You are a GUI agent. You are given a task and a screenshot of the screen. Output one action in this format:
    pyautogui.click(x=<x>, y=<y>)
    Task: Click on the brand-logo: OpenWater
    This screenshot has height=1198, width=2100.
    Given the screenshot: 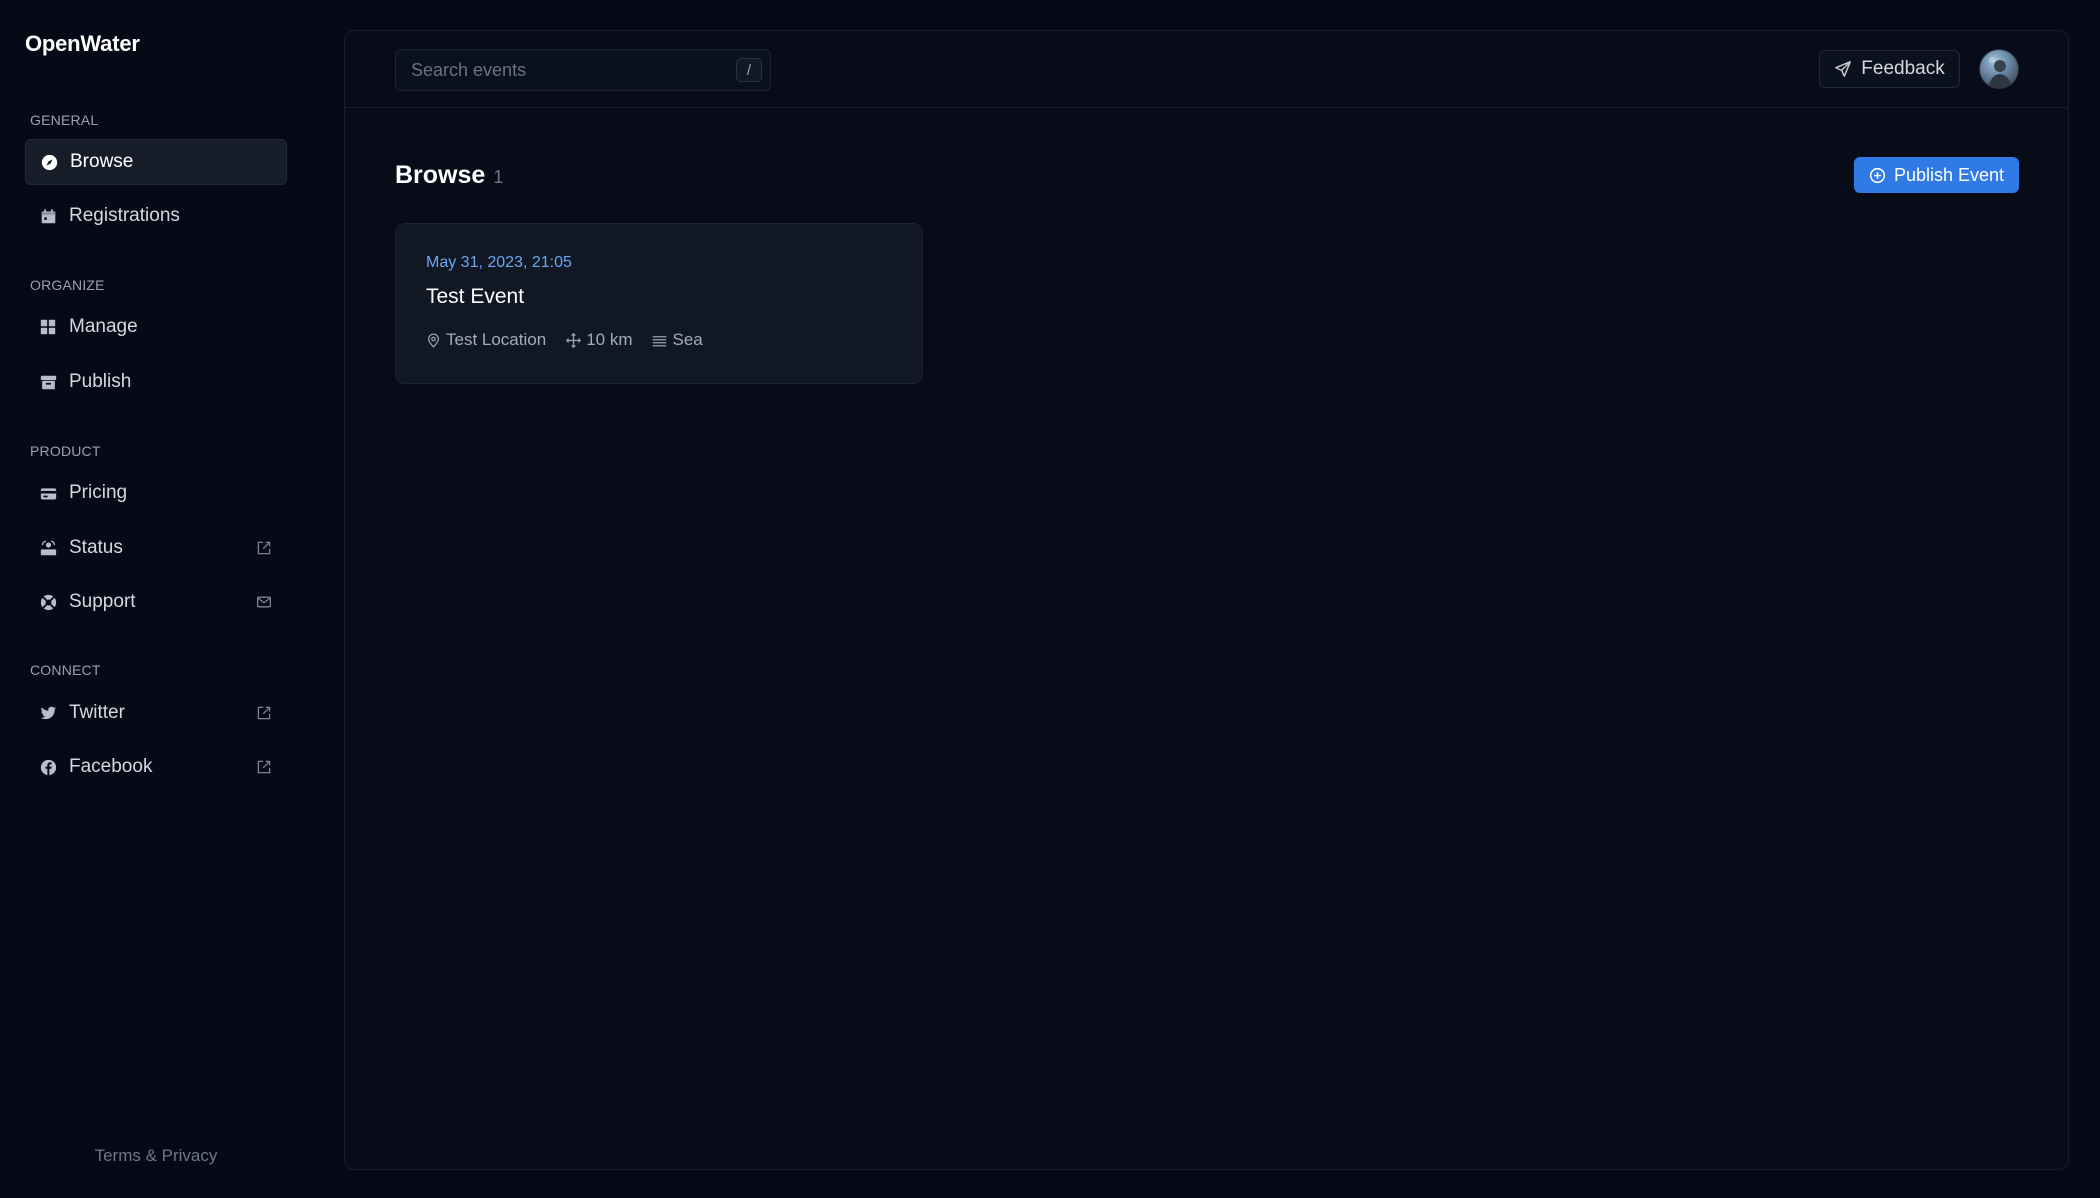 What is the action you would take?
    pyautogui.click(x=82, y=44)
    